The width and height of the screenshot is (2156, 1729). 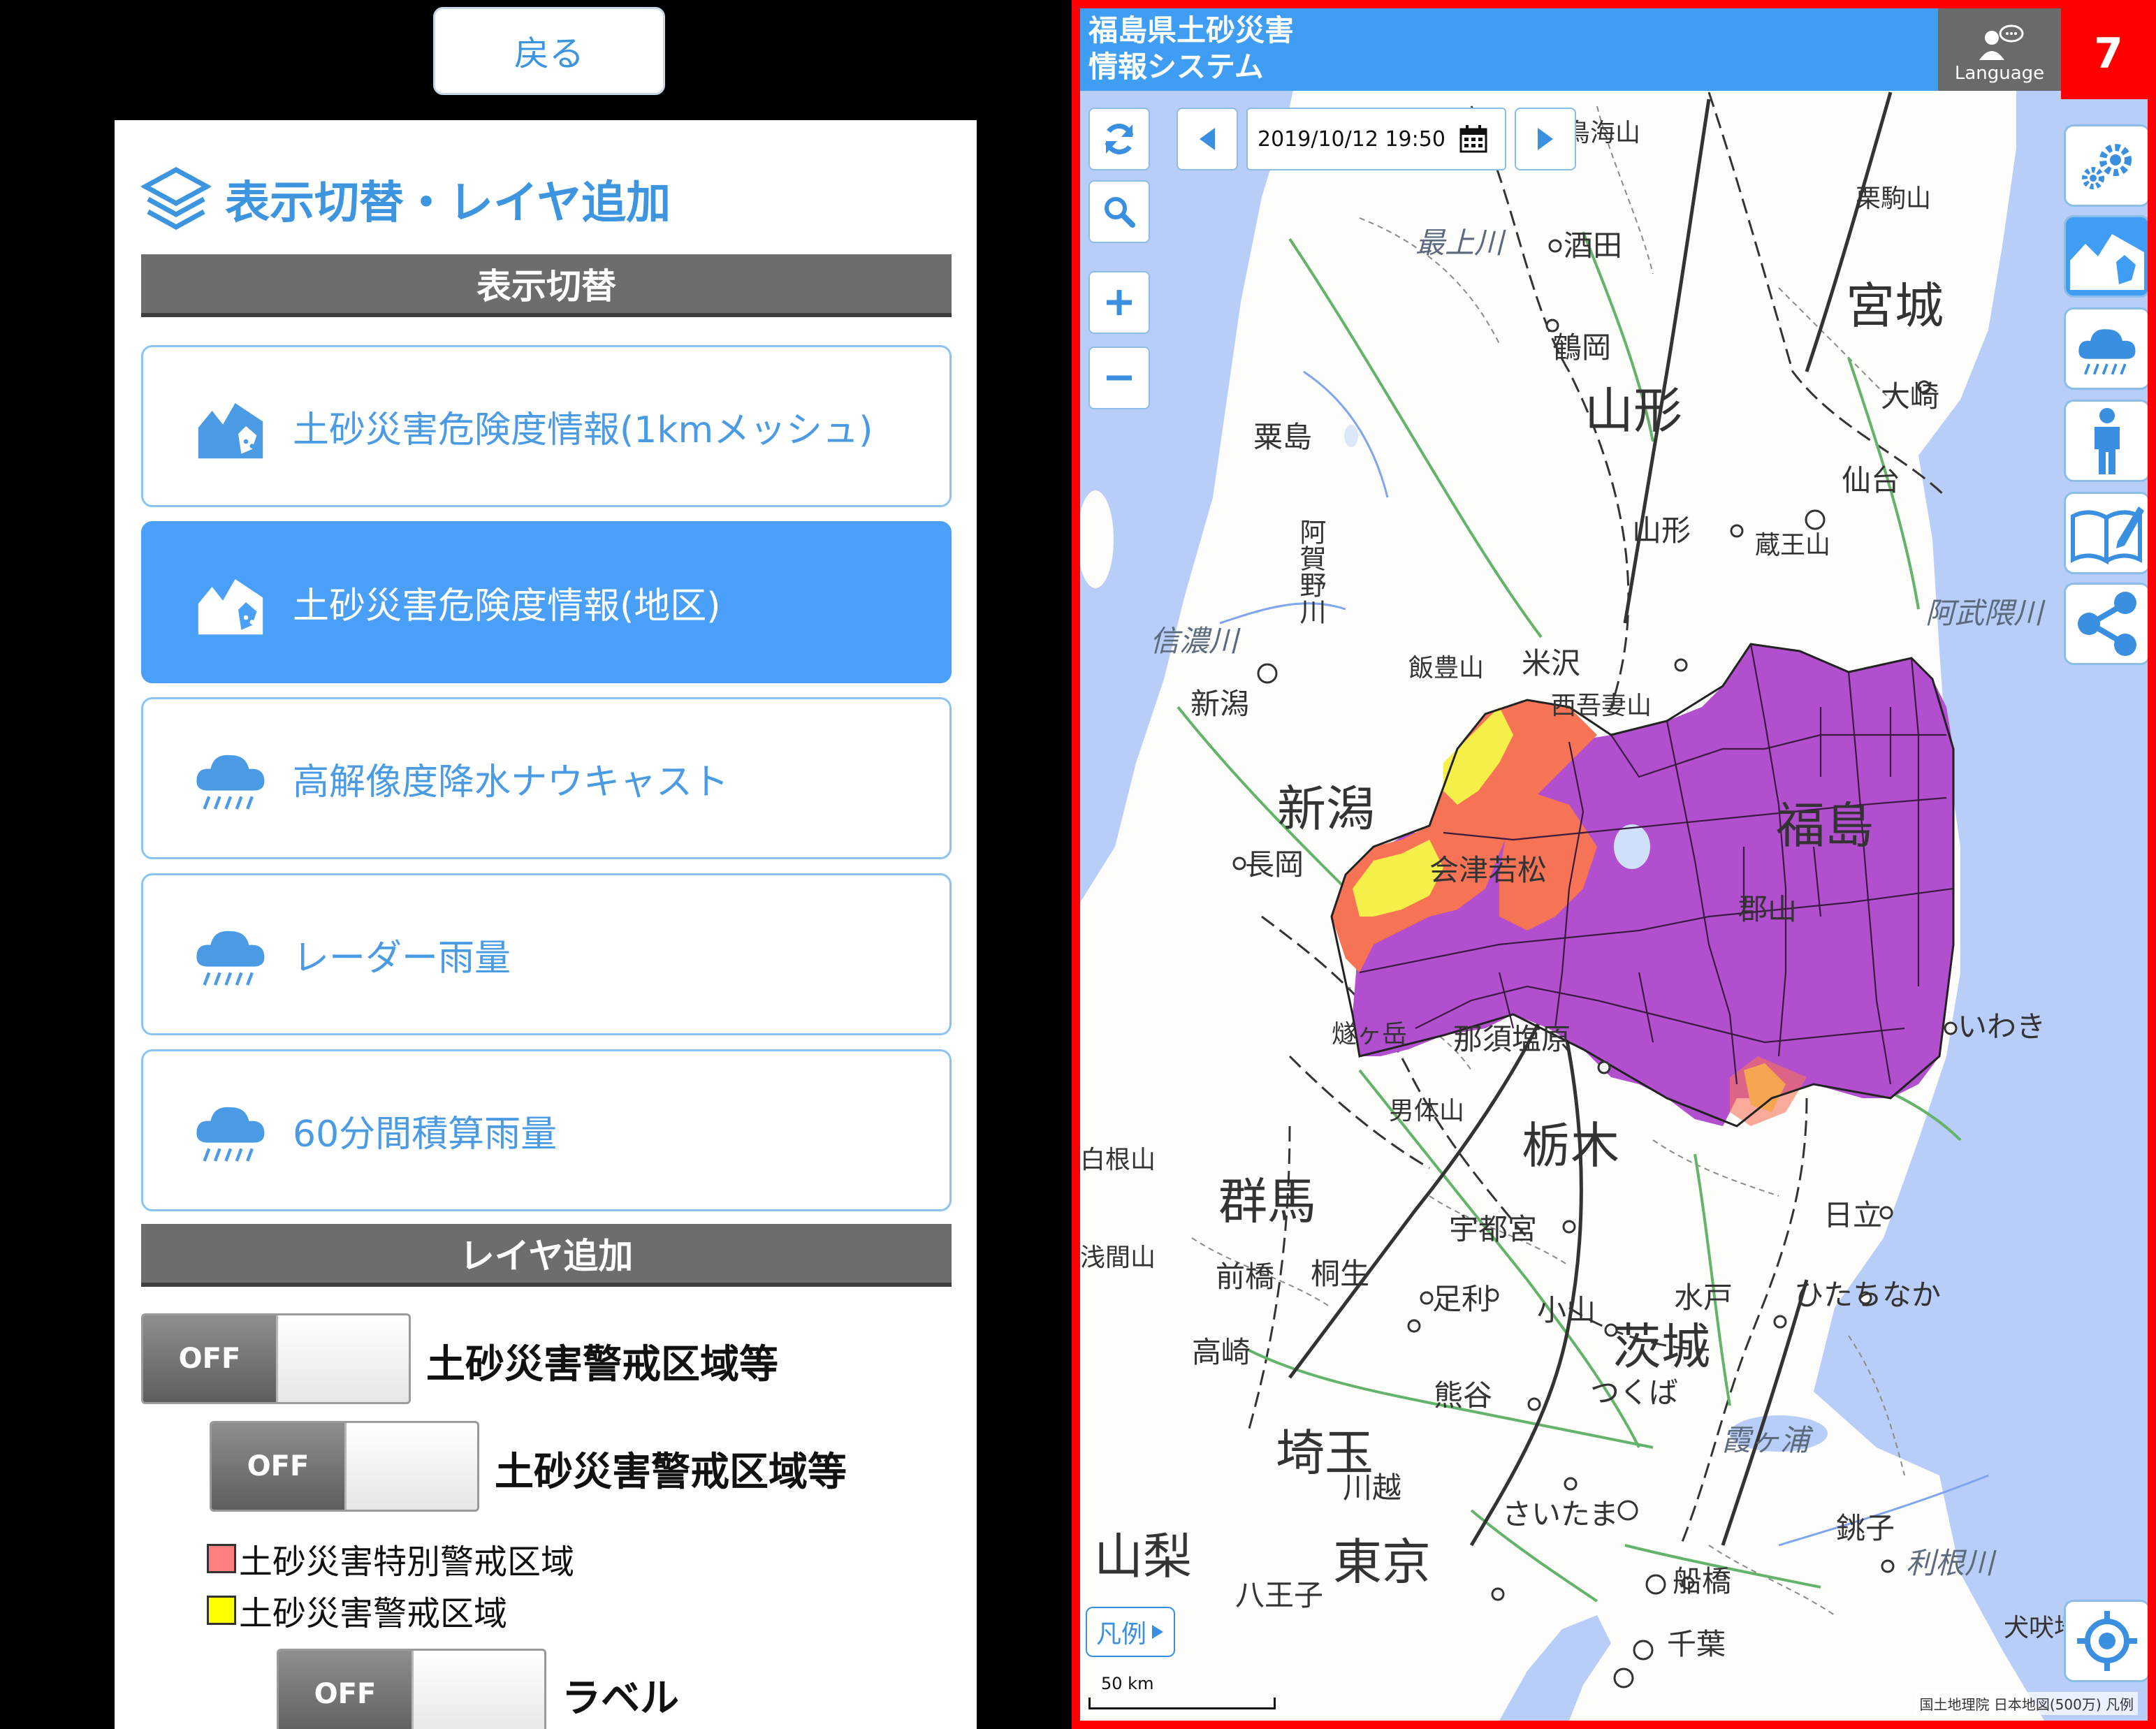 I want to click on zoom-out-button, so click(x=1119, y=377).